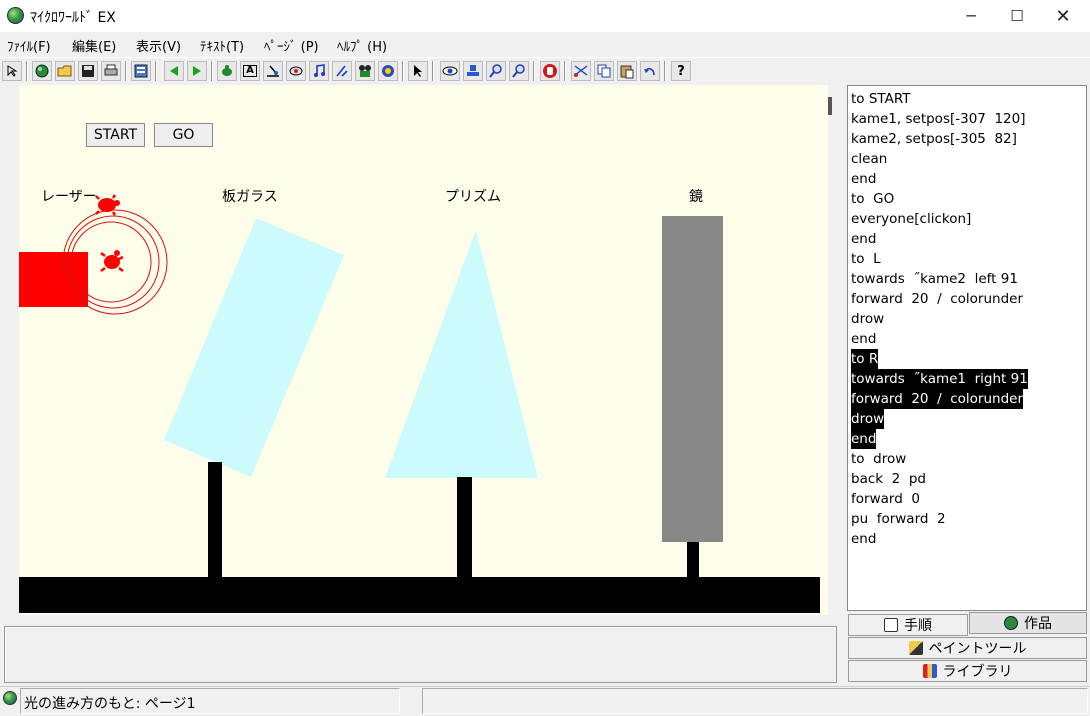 This screenshot has width=1090, height=716. What do you see at coordinates (419, 595) in the screenshot?
I see `ground-bar` at bounding box center [419, 595].